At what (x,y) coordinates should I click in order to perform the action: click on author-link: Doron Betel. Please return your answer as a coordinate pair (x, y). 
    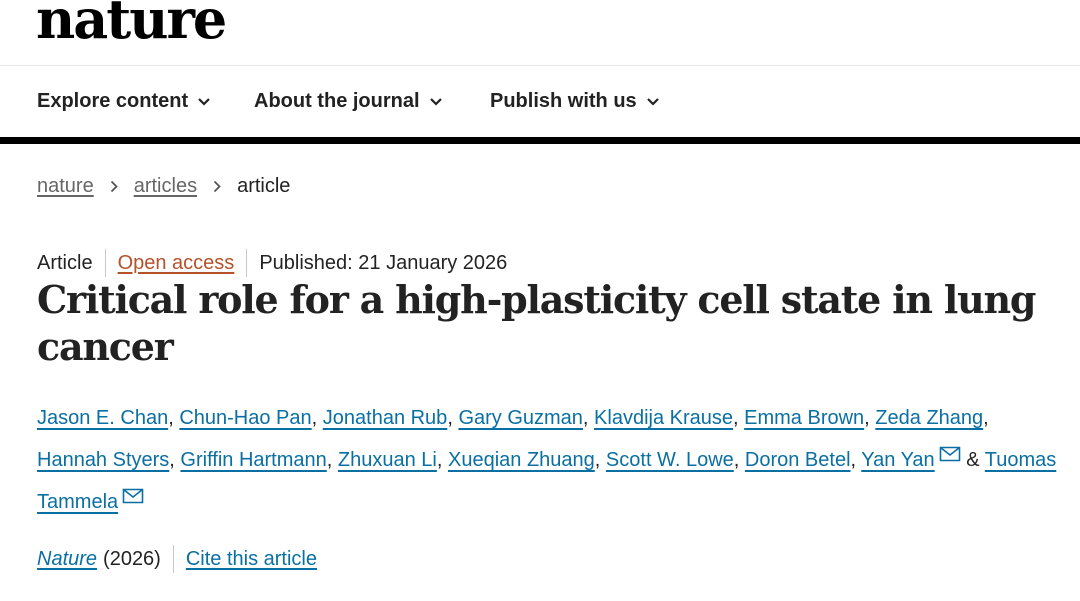
    Looking at the image, I should click on (798, 460).